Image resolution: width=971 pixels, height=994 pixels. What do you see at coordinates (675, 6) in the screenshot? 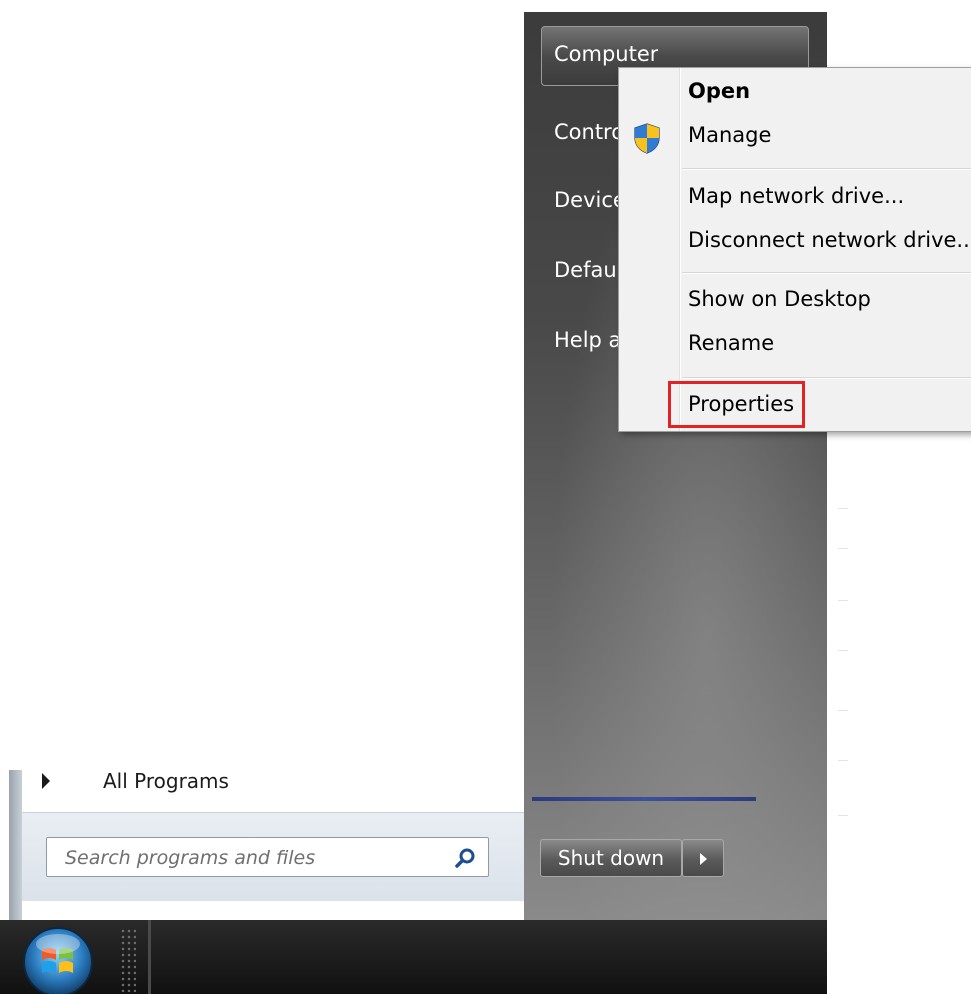
I see `frame-edge` at bounding box center [675, 6].